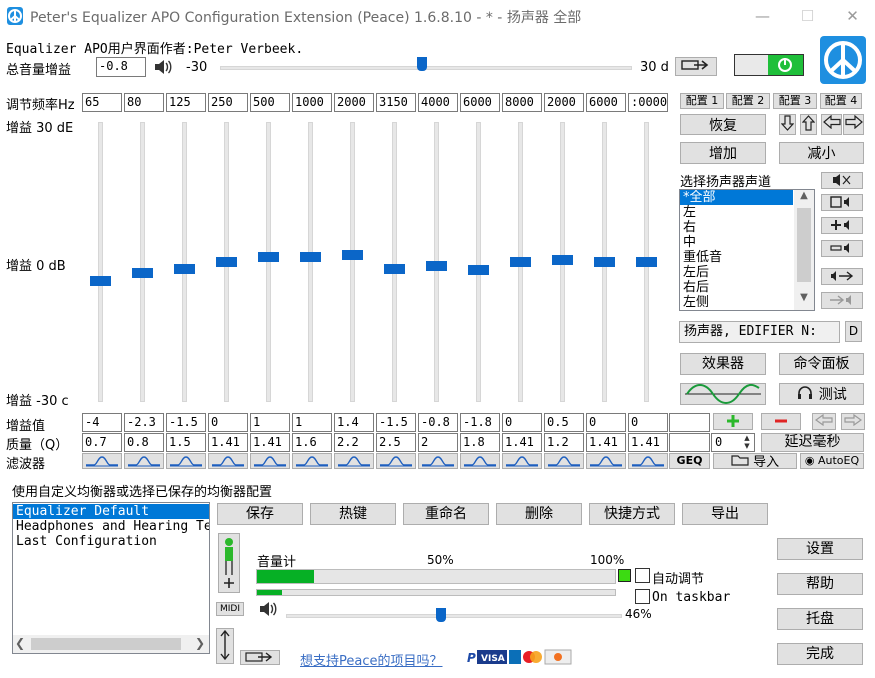  I want to click on device-select: 扬声器, EDIFIER N:, so click(759, 332).